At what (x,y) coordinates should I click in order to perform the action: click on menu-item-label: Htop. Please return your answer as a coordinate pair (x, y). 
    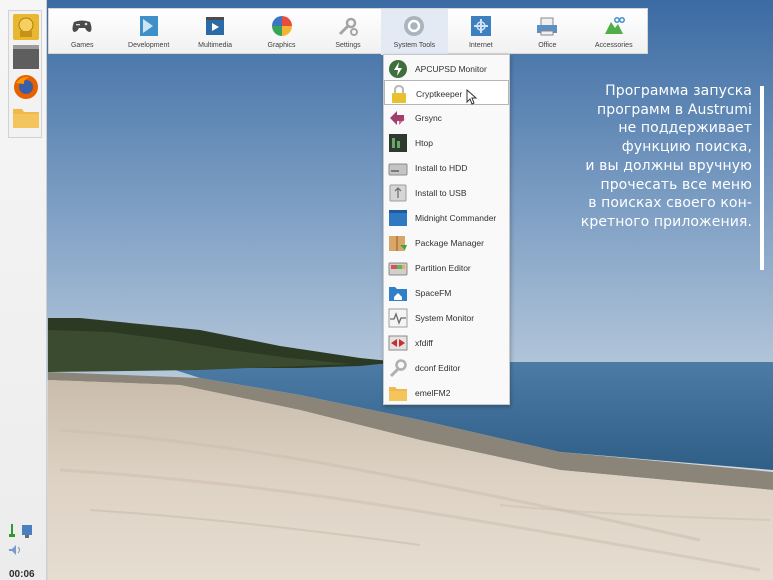
    Looking at the image, I should click on (424, 143).